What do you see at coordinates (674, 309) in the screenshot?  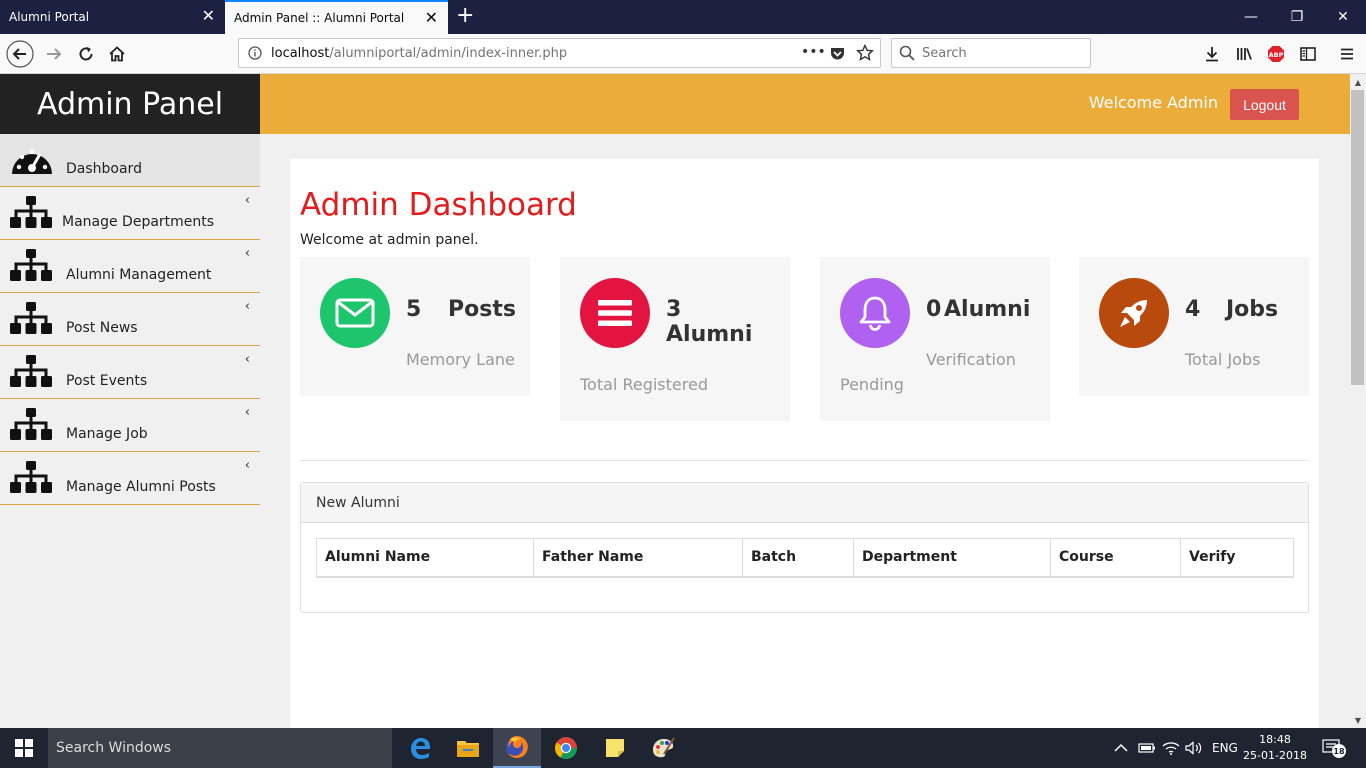 I see `stat-count: 3` at bounding box center [674, 309].